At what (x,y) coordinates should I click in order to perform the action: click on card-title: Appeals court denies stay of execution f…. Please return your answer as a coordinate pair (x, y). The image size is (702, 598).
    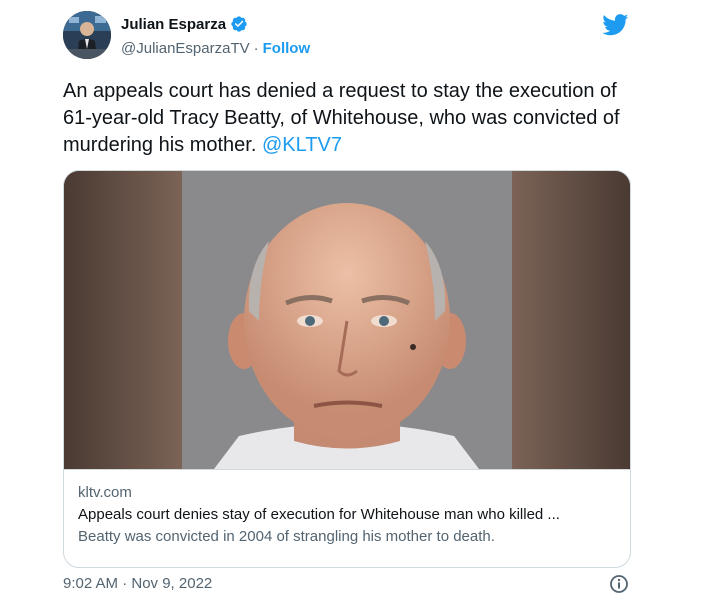
    Looking at the image, I should click on (347, 515).